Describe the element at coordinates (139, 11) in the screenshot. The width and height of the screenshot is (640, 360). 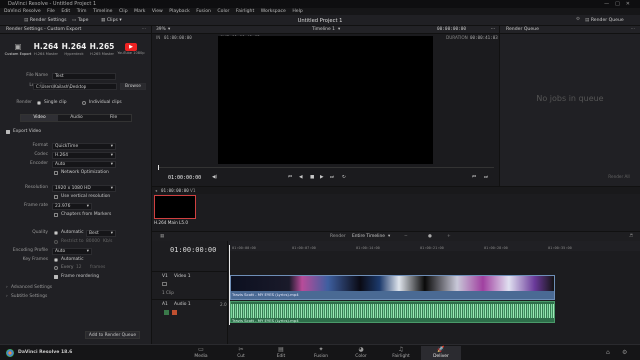
I see `menu-mark: Mark` at that location.